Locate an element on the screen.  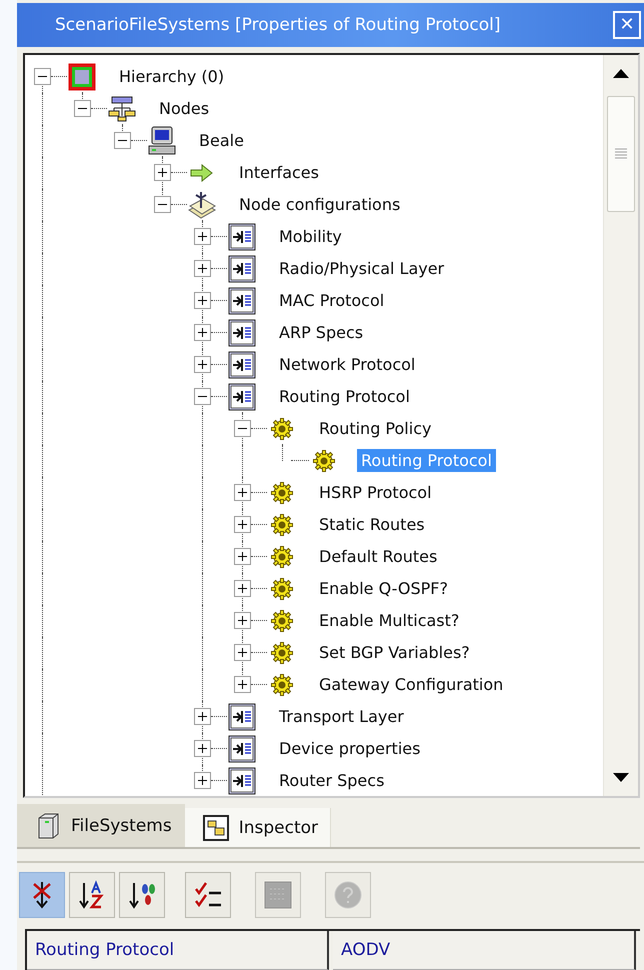
checklist-icon is located at coordinates (208, 895).